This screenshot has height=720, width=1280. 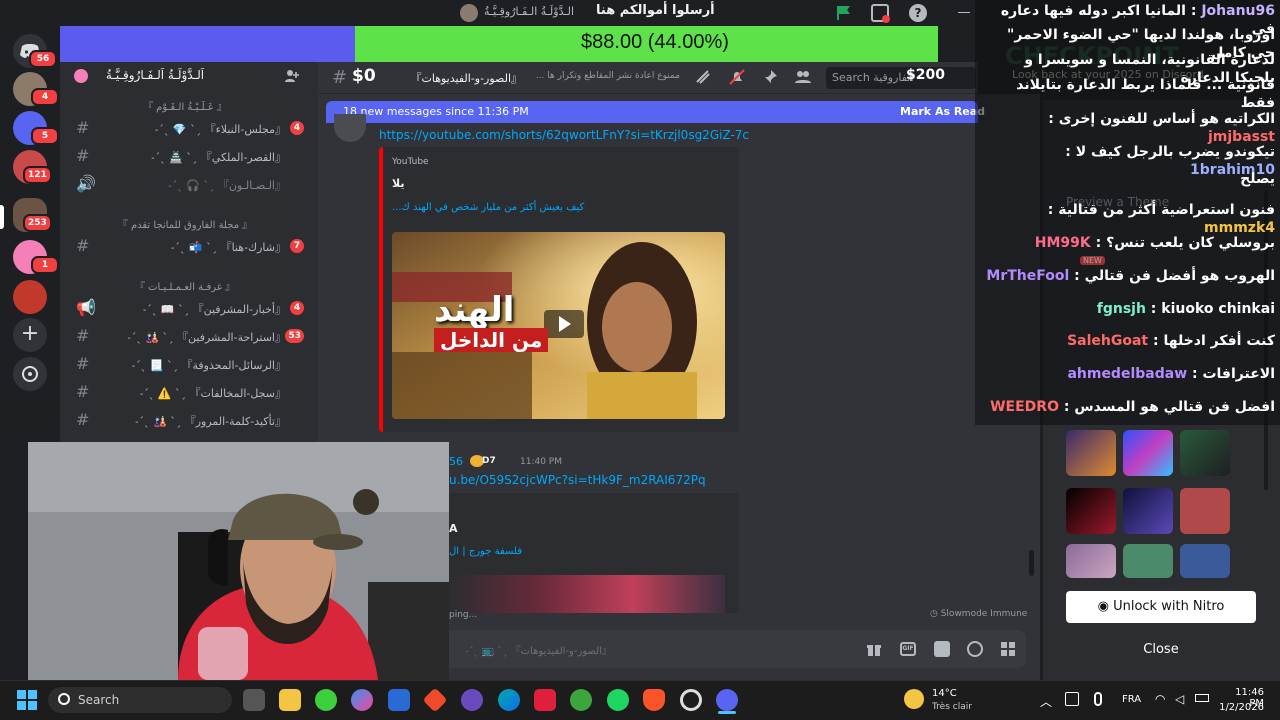 I want to click on discord-taskbar-icon, so click(x=727, y=700).